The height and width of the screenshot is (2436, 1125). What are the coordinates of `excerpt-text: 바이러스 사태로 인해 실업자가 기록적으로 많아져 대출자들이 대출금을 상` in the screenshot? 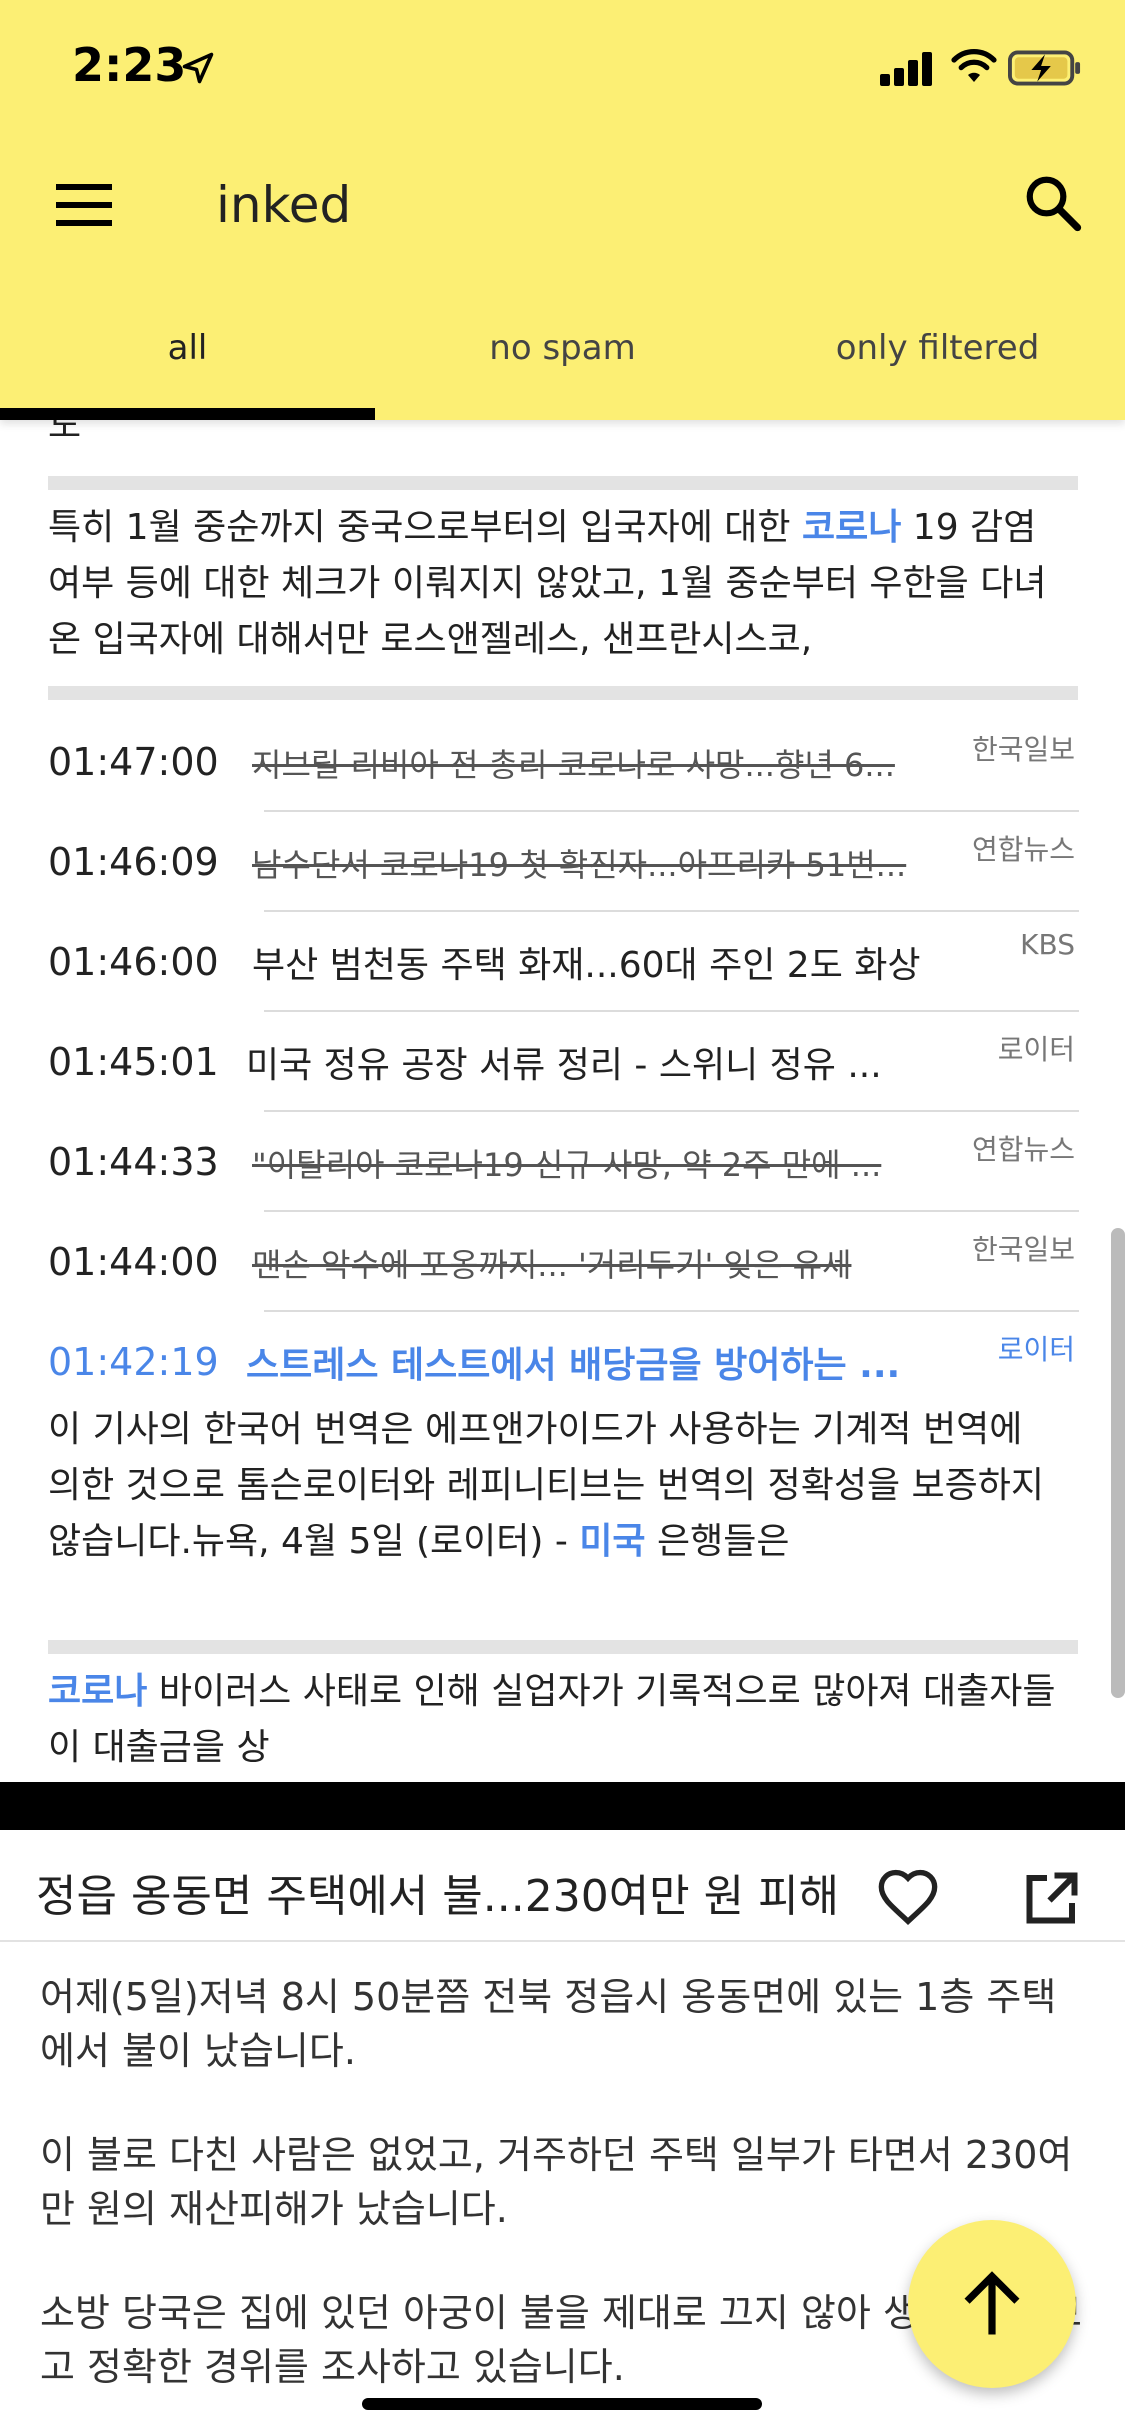 It's located at (552, 1719).